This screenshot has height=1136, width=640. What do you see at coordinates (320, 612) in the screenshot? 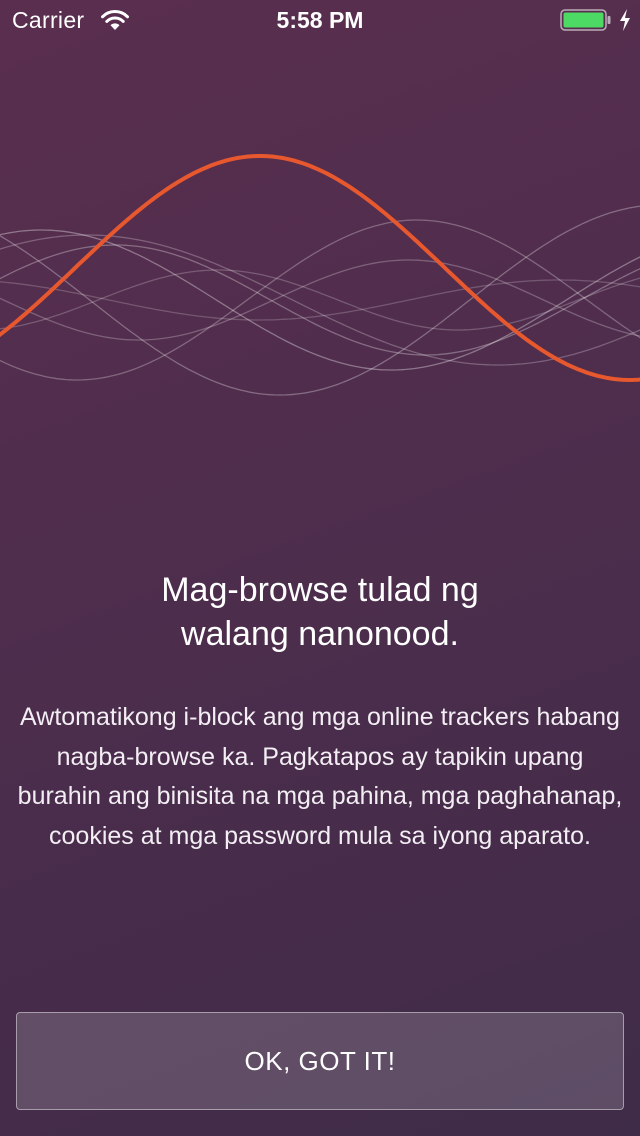
I see `page-title: Mag-browse tulad ng walang nanonood.` at bounding box center [320, 612].